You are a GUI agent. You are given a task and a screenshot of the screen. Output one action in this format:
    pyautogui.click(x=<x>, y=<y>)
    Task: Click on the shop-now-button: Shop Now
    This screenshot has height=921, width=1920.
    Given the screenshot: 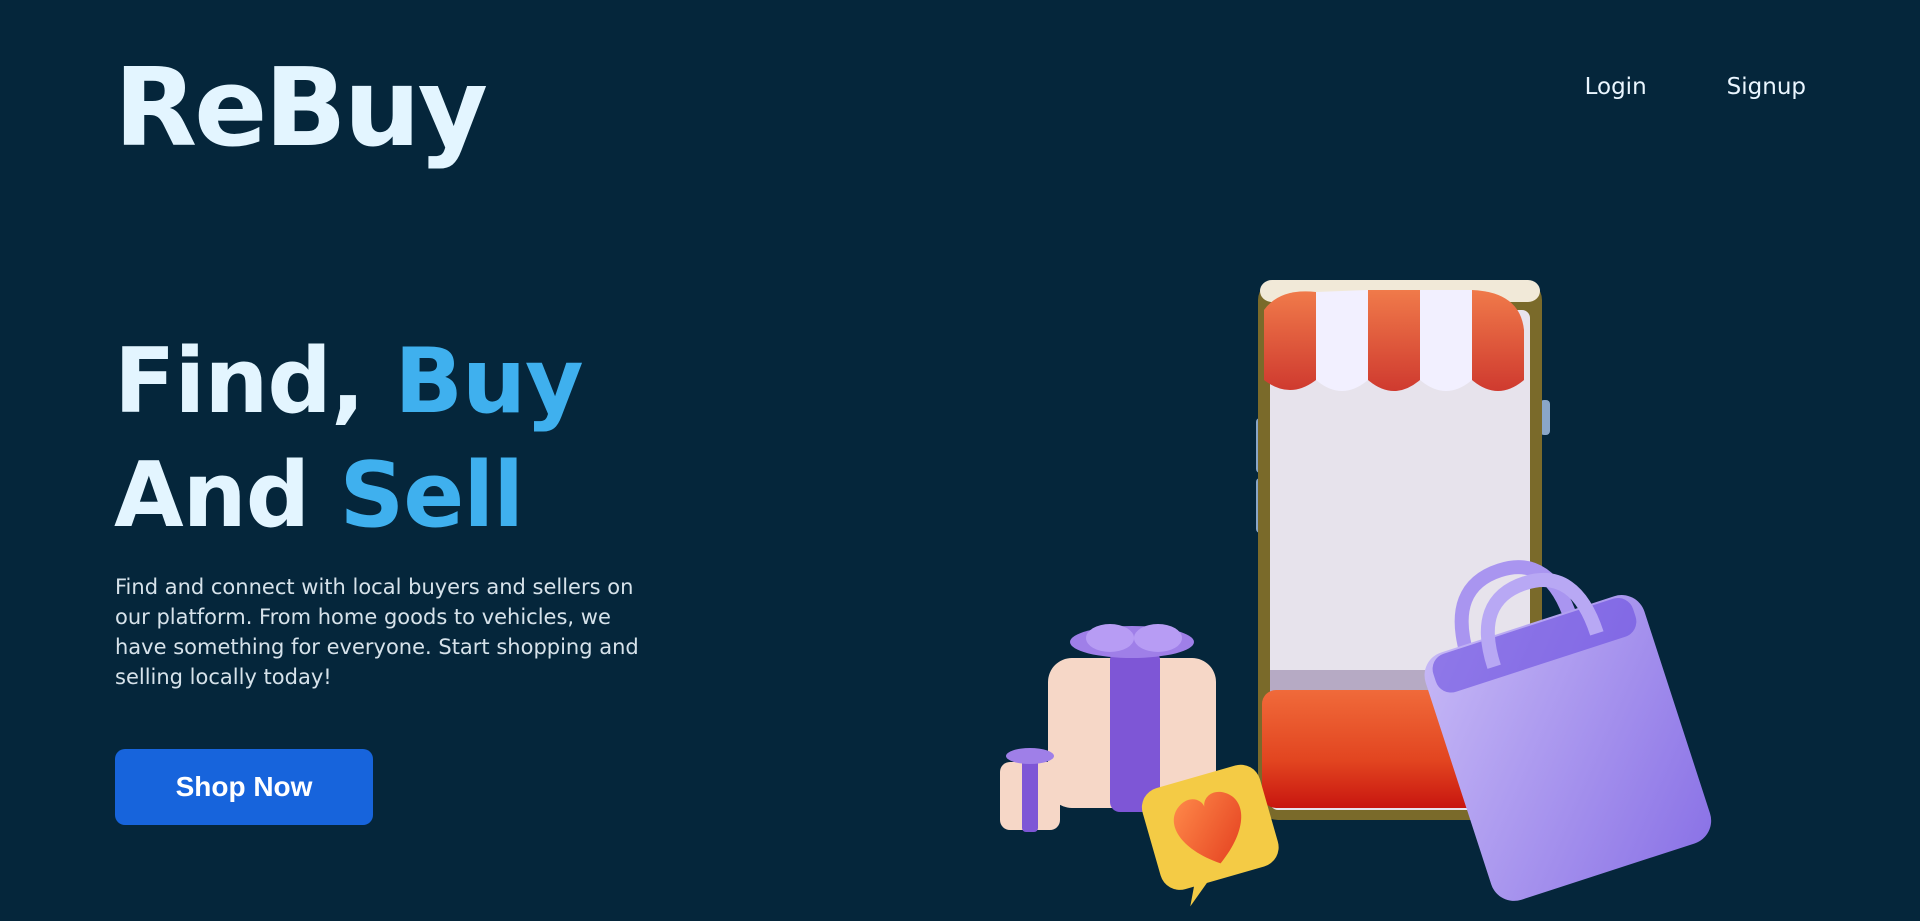 What is the action you would take?
    pyautogui.click(x=244, y=787)
    